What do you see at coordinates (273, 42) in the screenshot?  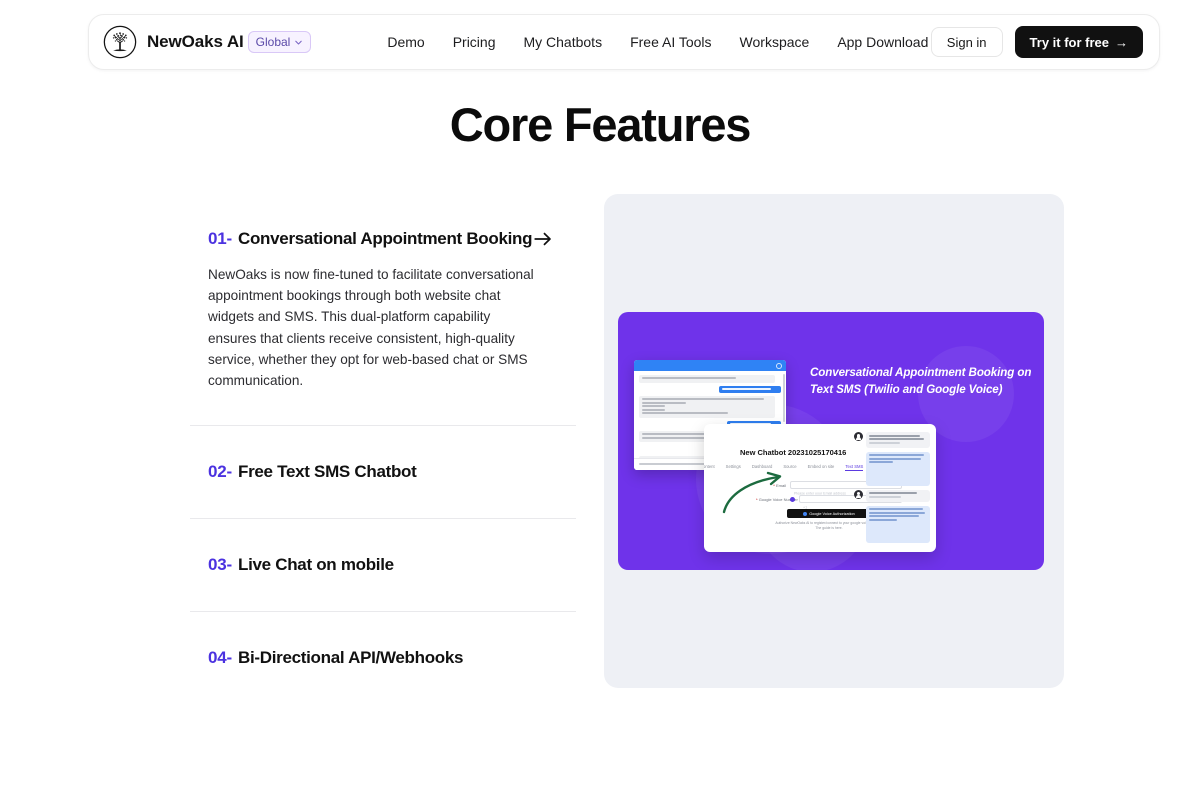 I see `locale-label: Global` at bounding box center [273, 42].